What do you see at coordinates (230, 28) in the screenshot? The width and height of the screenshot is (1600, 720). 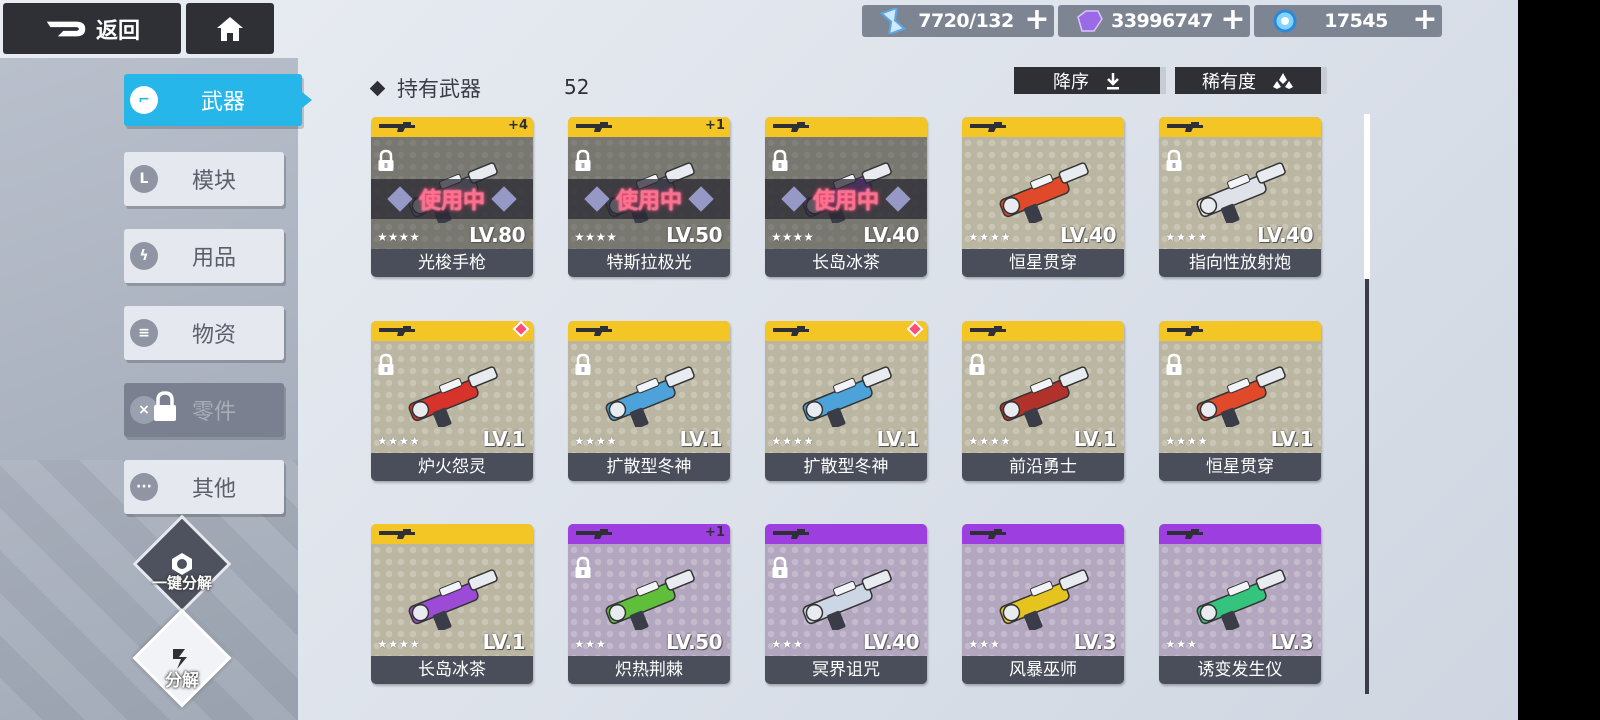 I see `home-button` at bounding box center [230, 28].